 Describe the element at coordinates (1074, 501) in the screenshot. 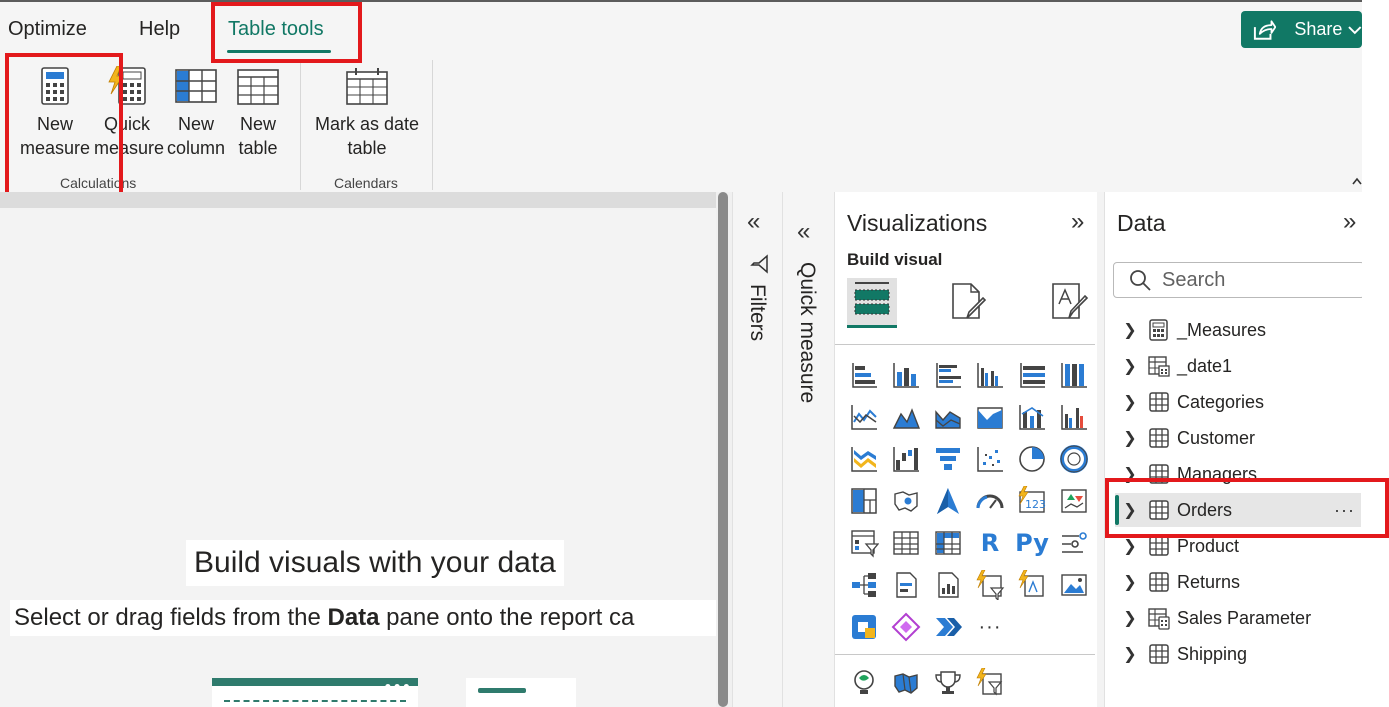

I see `kpi-icon` at that location.